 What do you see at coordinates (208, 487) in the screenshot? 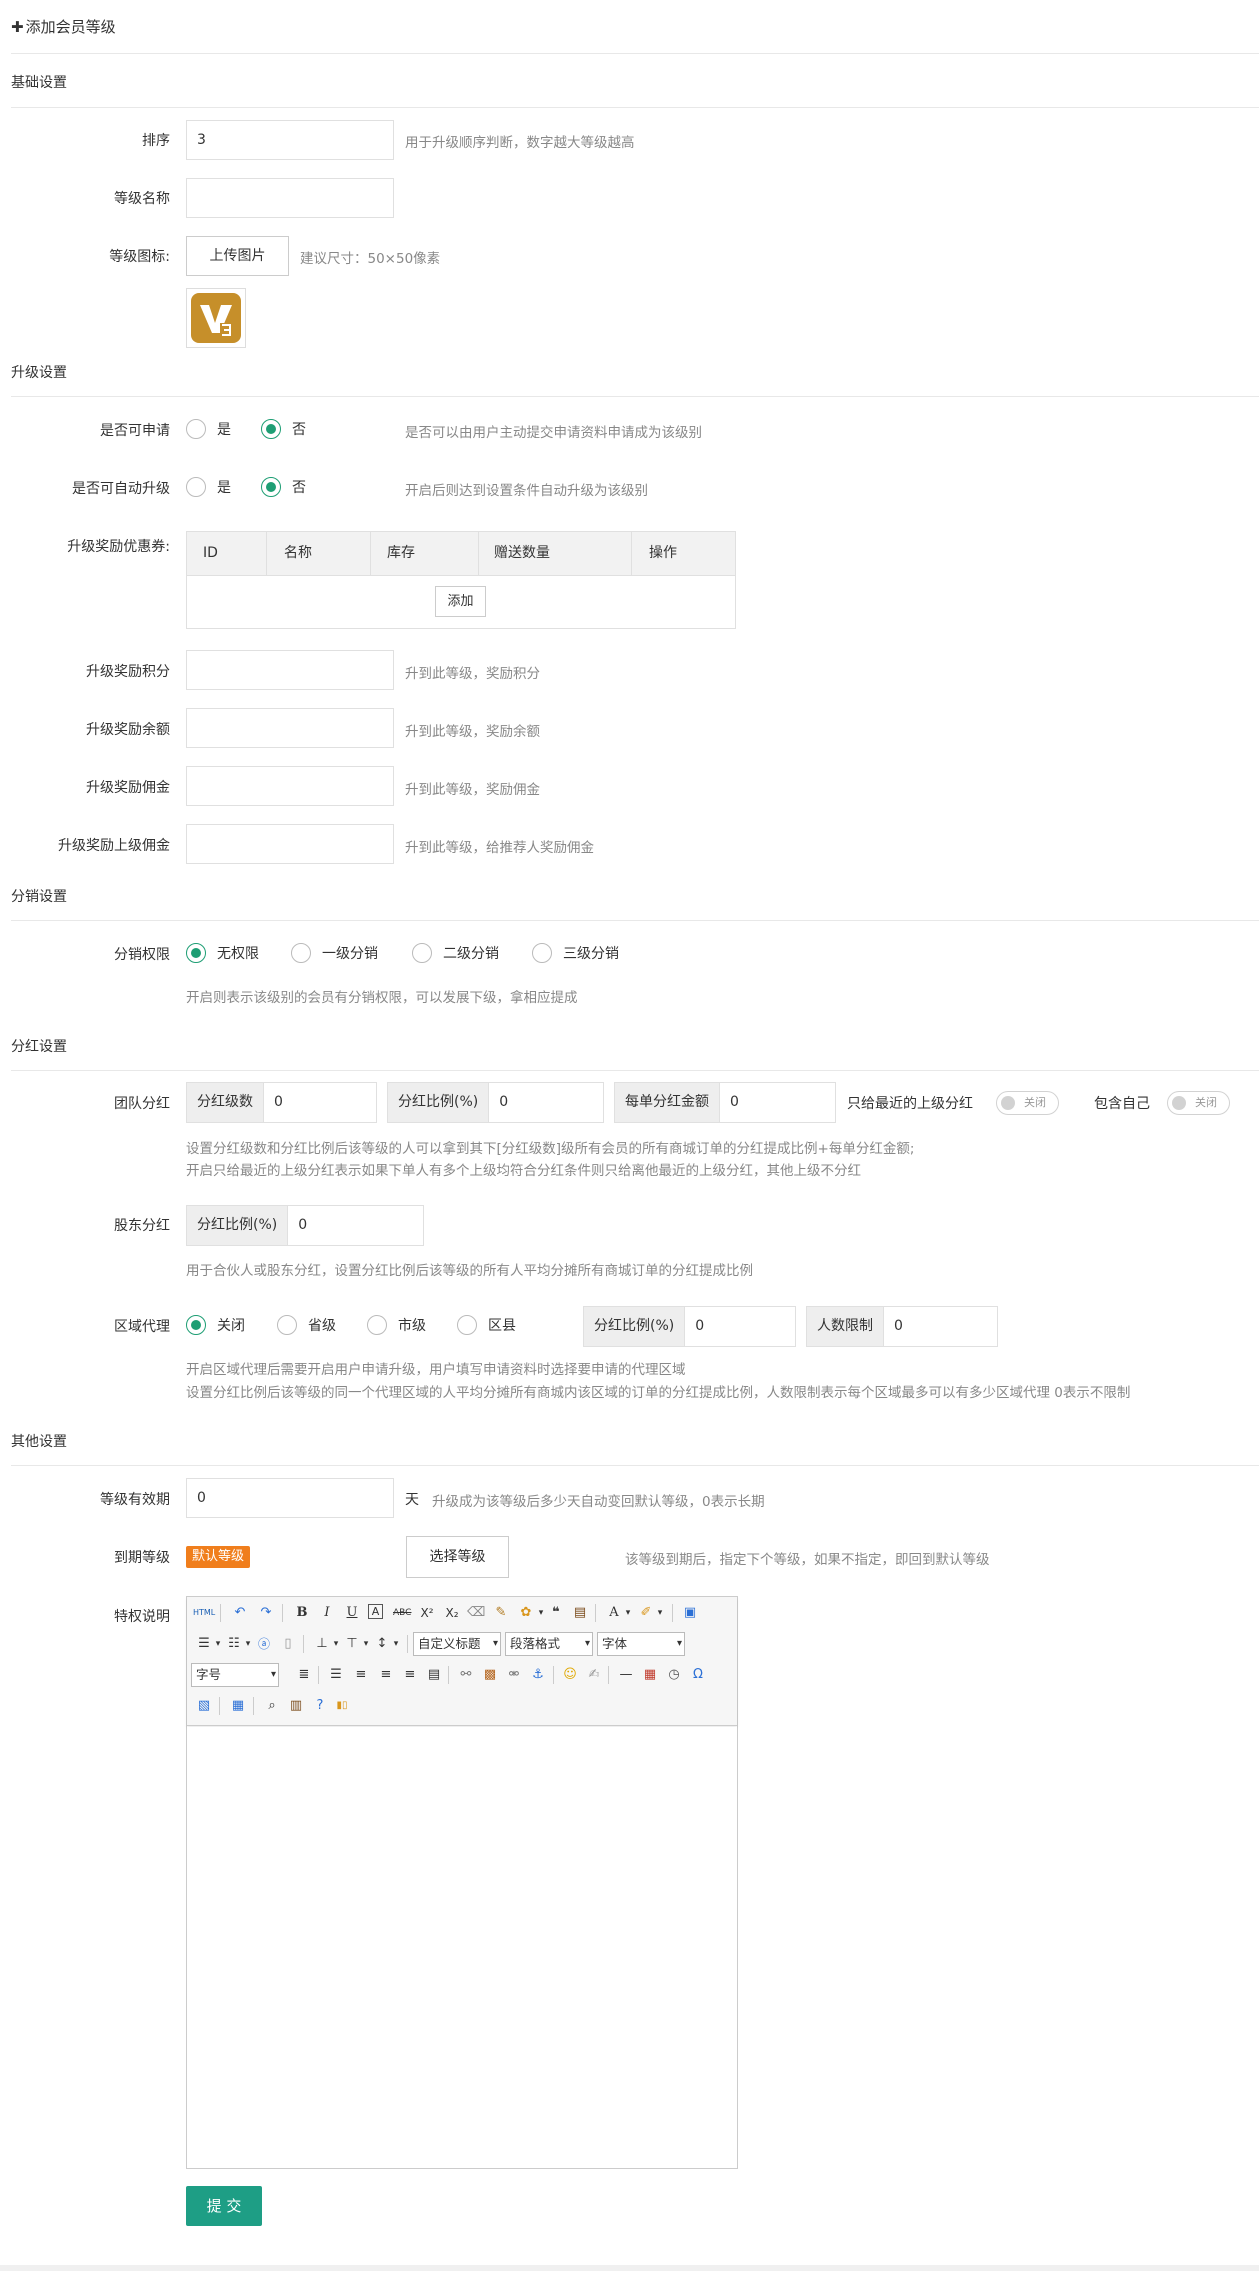
I see `auto-upgrade-yes-radio: 是` at bounding box center [208, 487].